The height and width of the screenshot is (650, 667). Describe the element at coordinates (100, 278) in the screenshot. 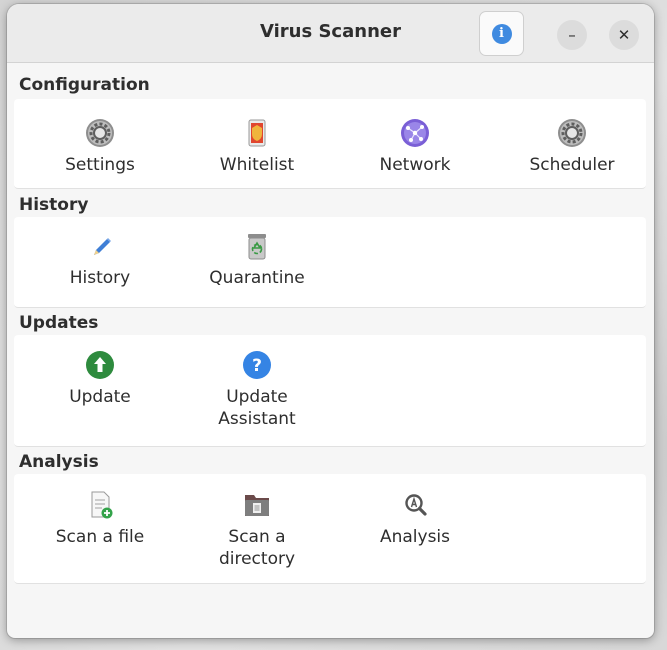

I see `history-label: History` at that location.